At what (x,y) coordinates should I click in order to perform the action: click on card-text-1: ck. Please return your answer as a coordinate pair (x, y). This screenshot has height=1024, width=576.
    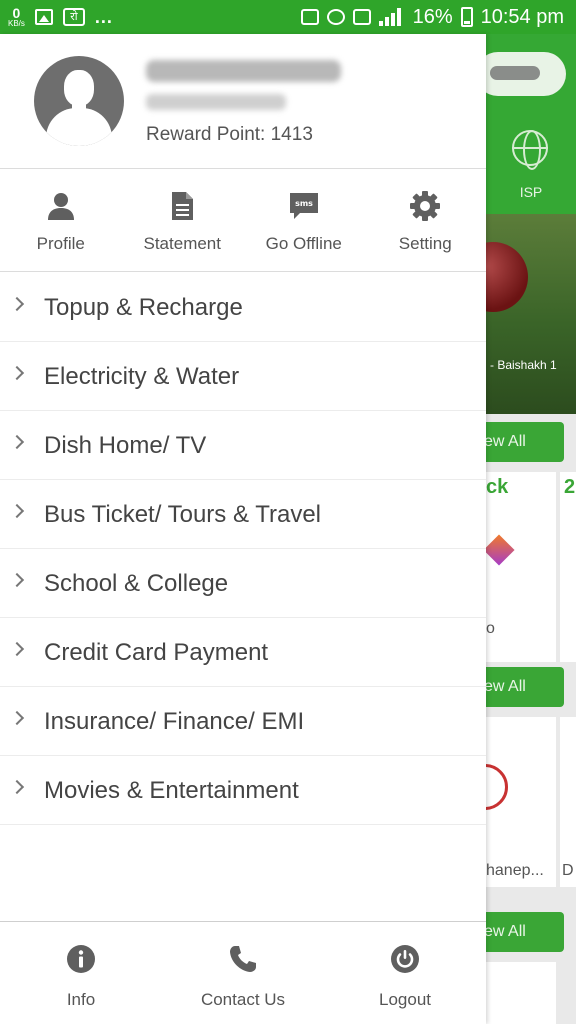
    Looking at the image, I should click on (497, 487).